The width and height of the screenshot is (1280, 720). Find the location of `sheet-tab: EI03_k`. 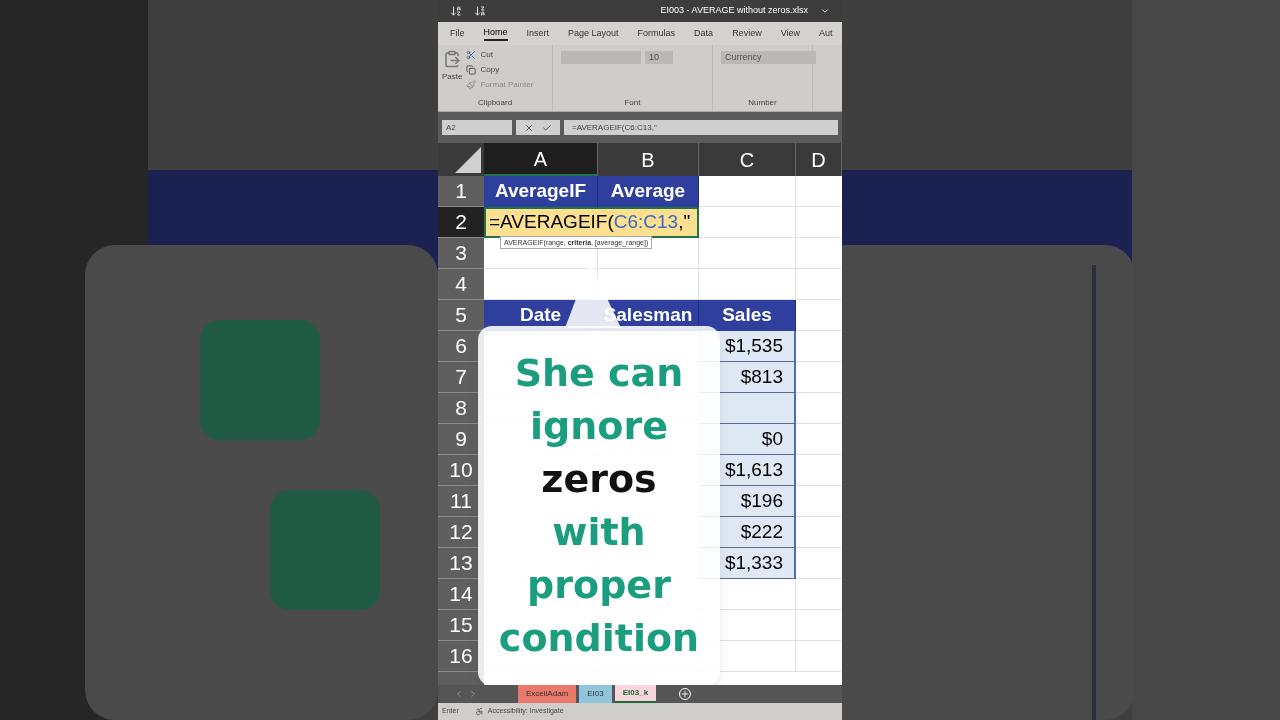

sheet-tab: EI03_k is located at coordinates (635, 694).